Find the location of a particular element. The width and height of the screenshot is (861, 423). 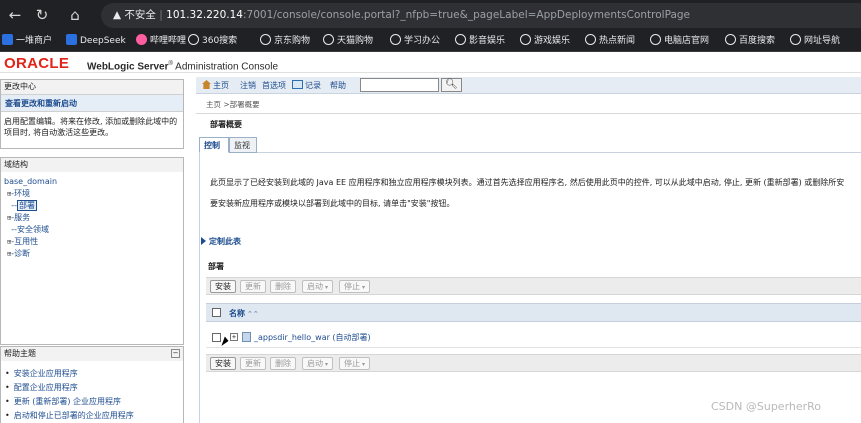

search-button: 🔍︎ is located at coordinates (451, 85).